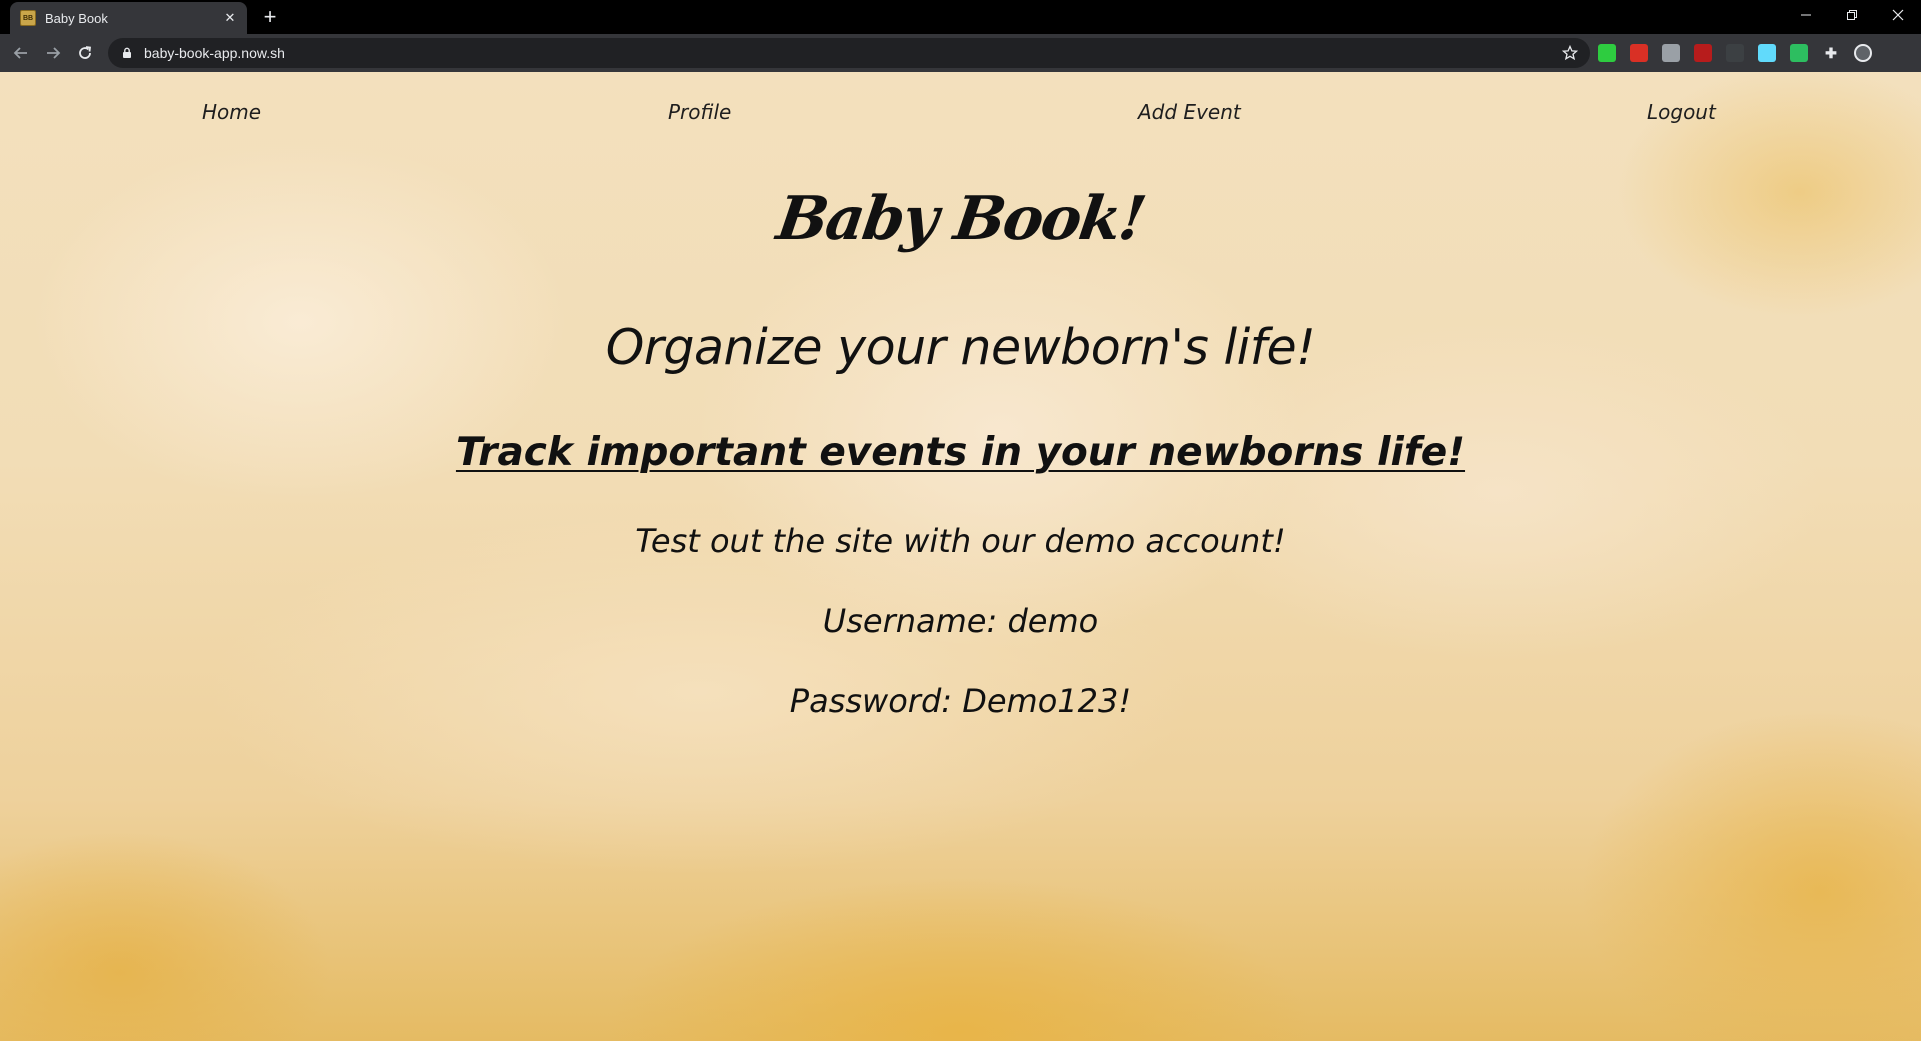 The image size is (1921, 1041). I want to click on nav-link-profile: Profile, so click(699, 112).